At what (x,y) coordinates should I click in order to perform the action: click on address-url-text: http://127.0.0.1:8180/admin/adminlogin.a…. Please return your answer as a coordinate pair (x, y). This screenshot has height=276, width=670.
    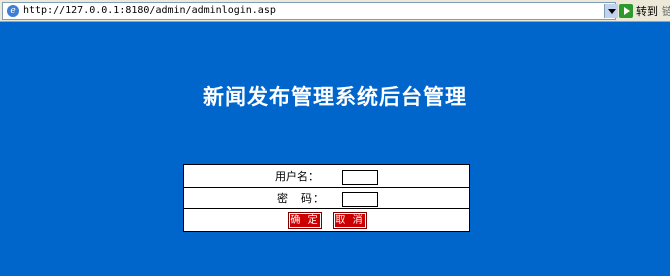
    Looking at the image, I should click on (149, 11).